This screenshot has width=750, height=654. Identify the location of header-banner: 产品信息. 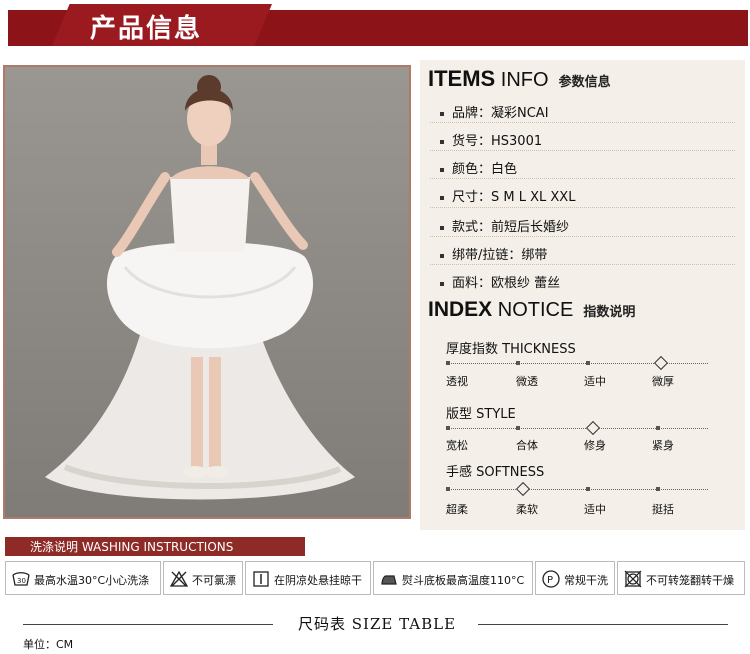
(375, 25).